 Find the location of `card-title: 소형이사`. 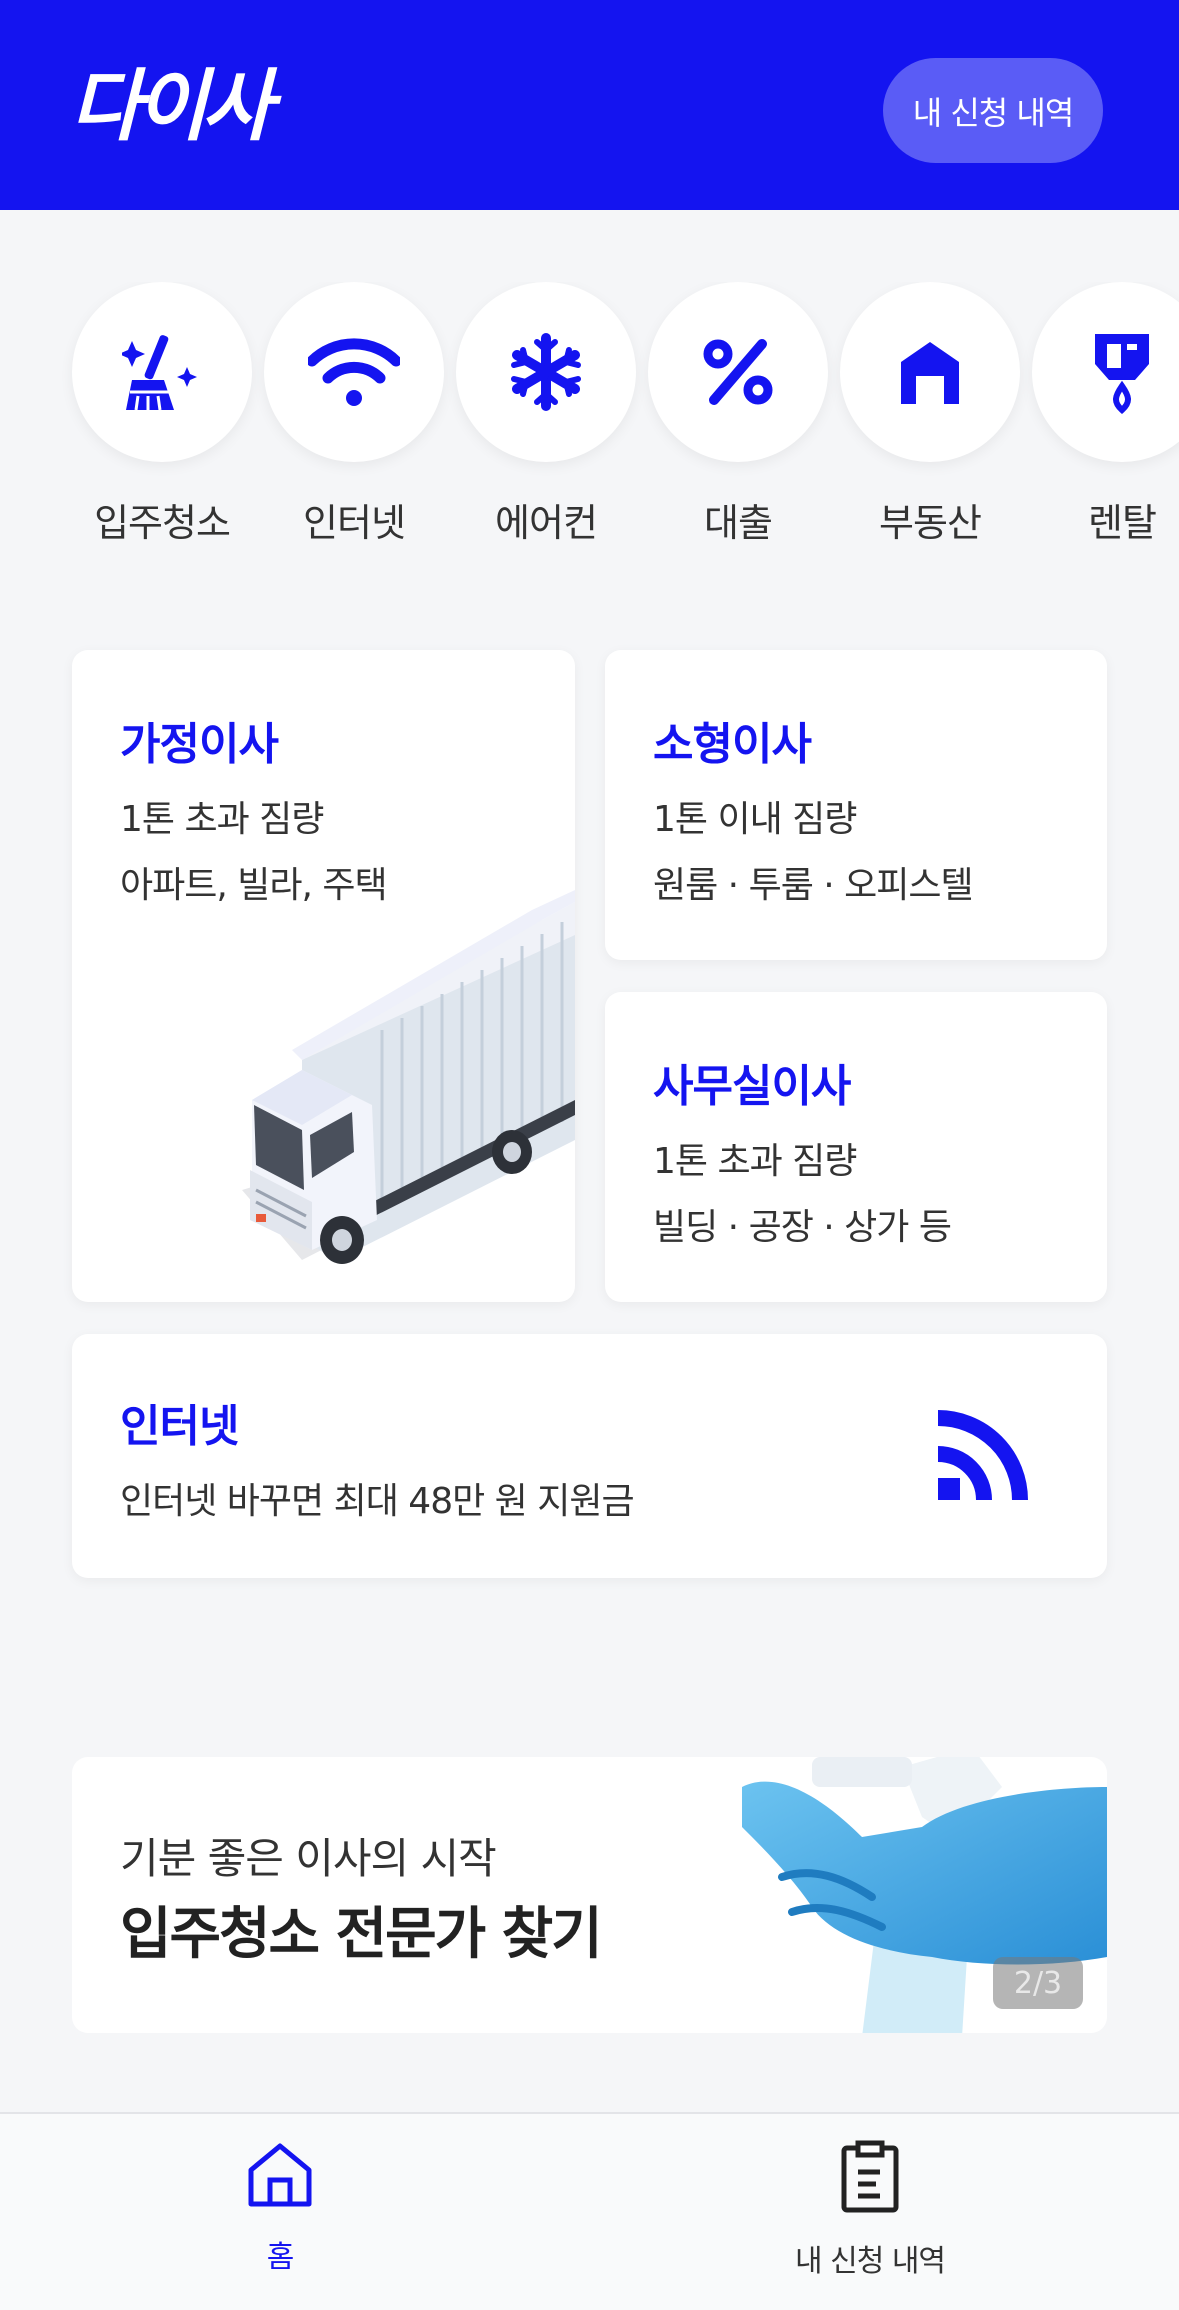

card-title: 소형이사 is located at coordinates (732, 744).